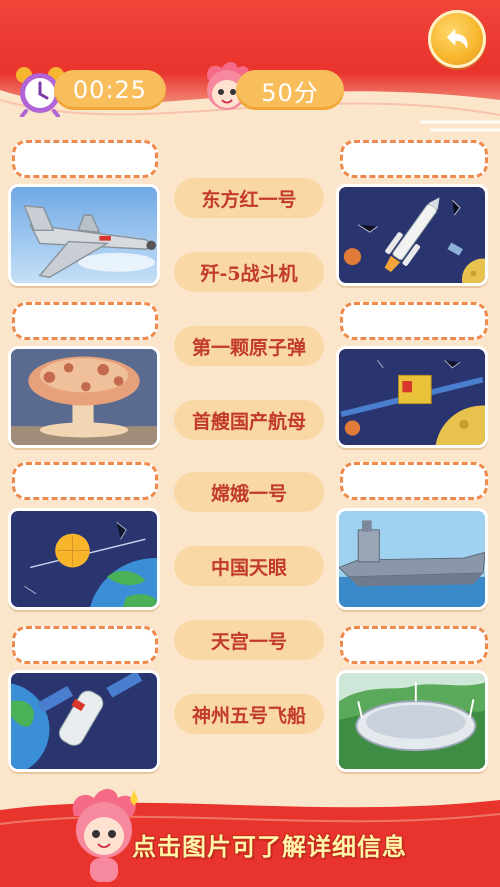 The height and width of the screenshot is (887, 500). I want to click on space-station-card, so click(84, 721).